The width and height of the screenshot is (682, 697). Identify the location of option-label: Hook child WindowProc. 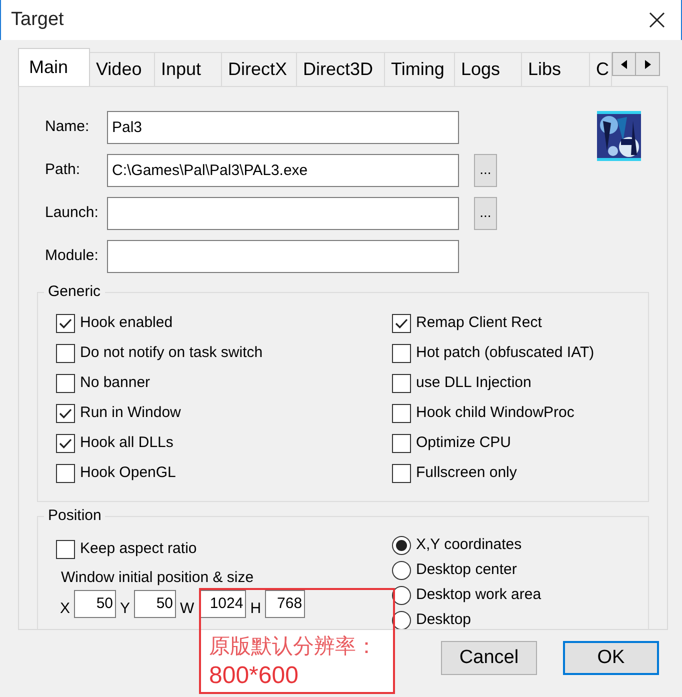
(495, 412).